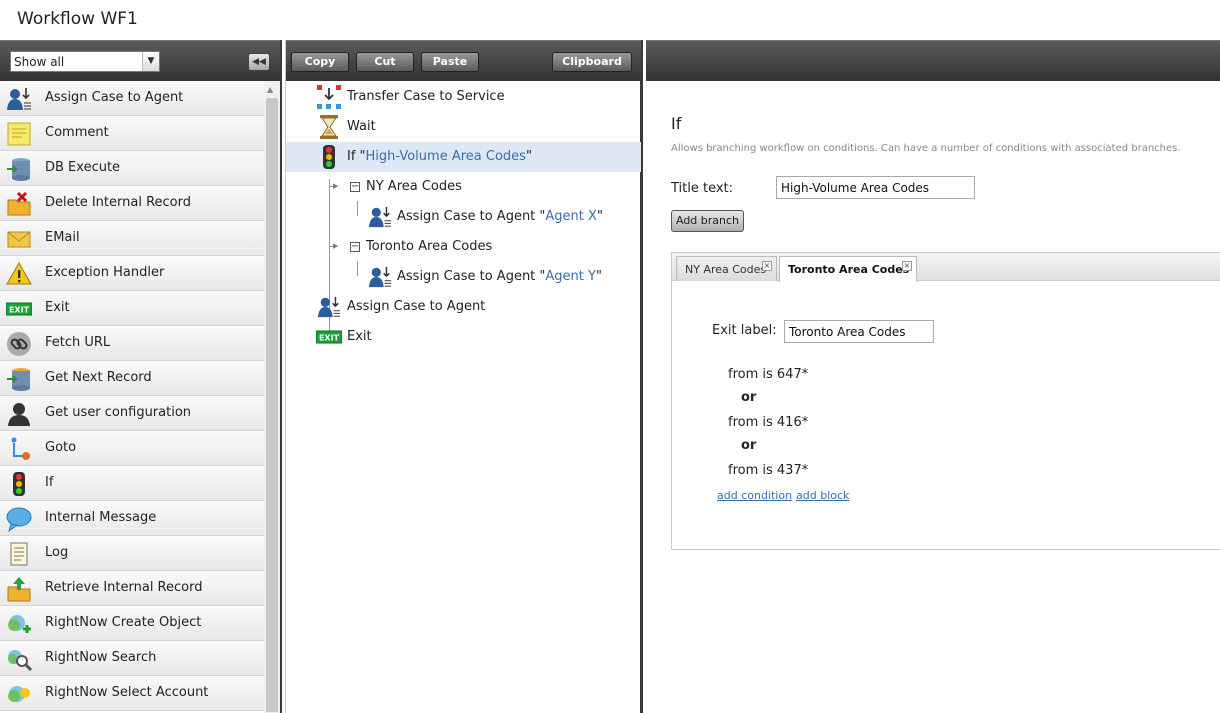  Describe the element at coordinates (463, 187) in the screenshot. I see `tree-branch-ny: − NY Area Codes` at that location.